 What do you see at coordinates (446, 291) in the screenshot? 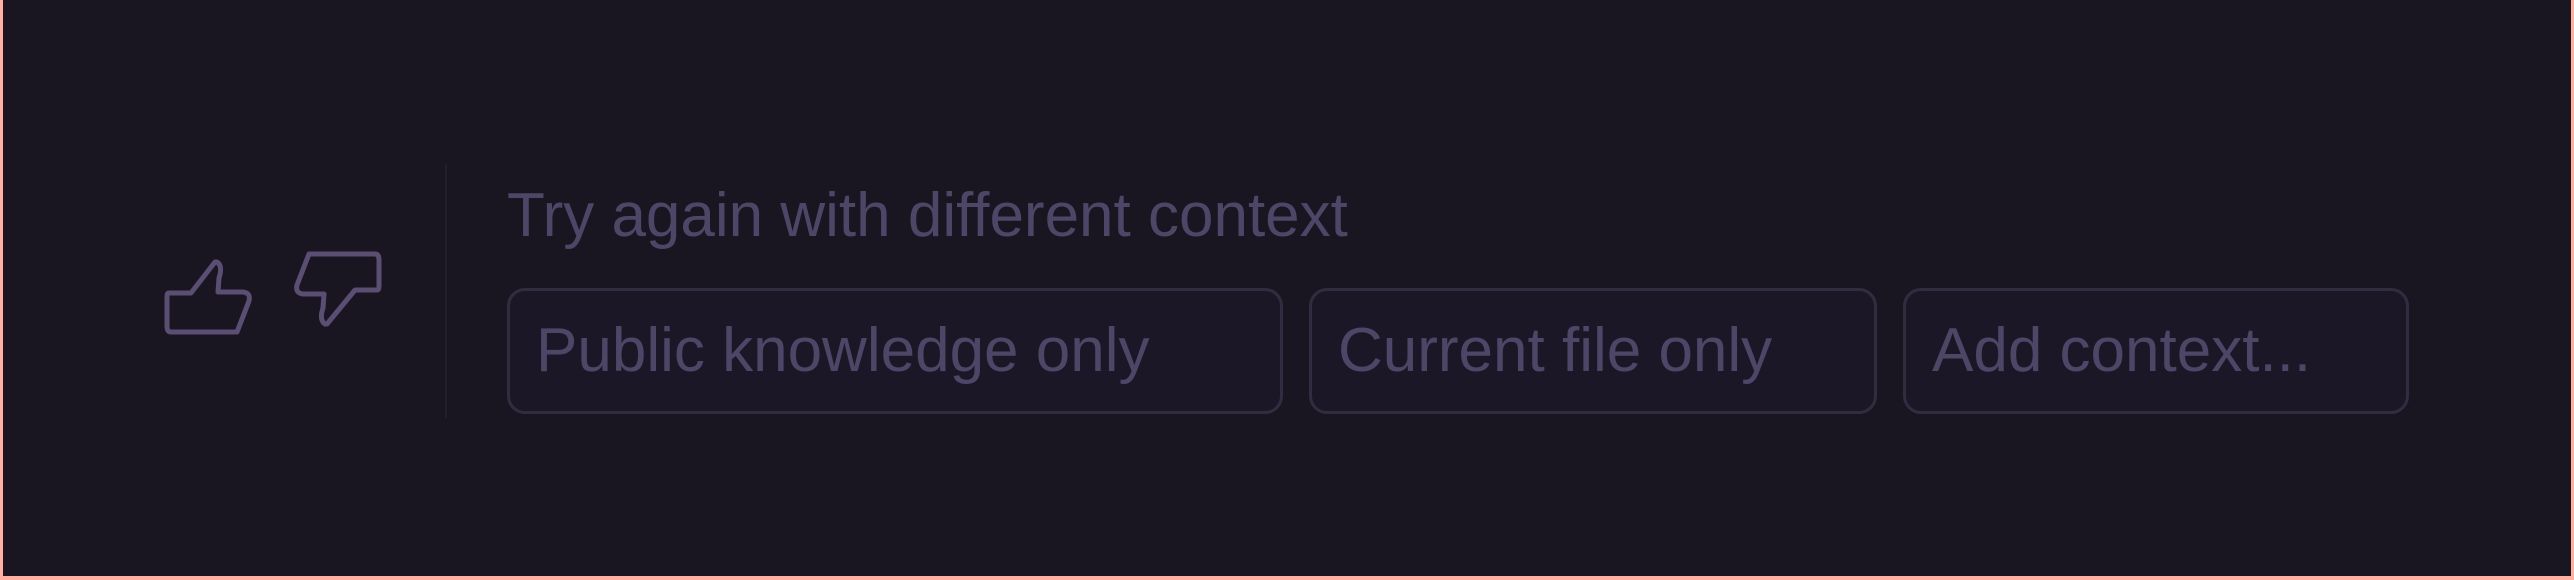
I see `vertical-divider` at bounding box center [446, 291].